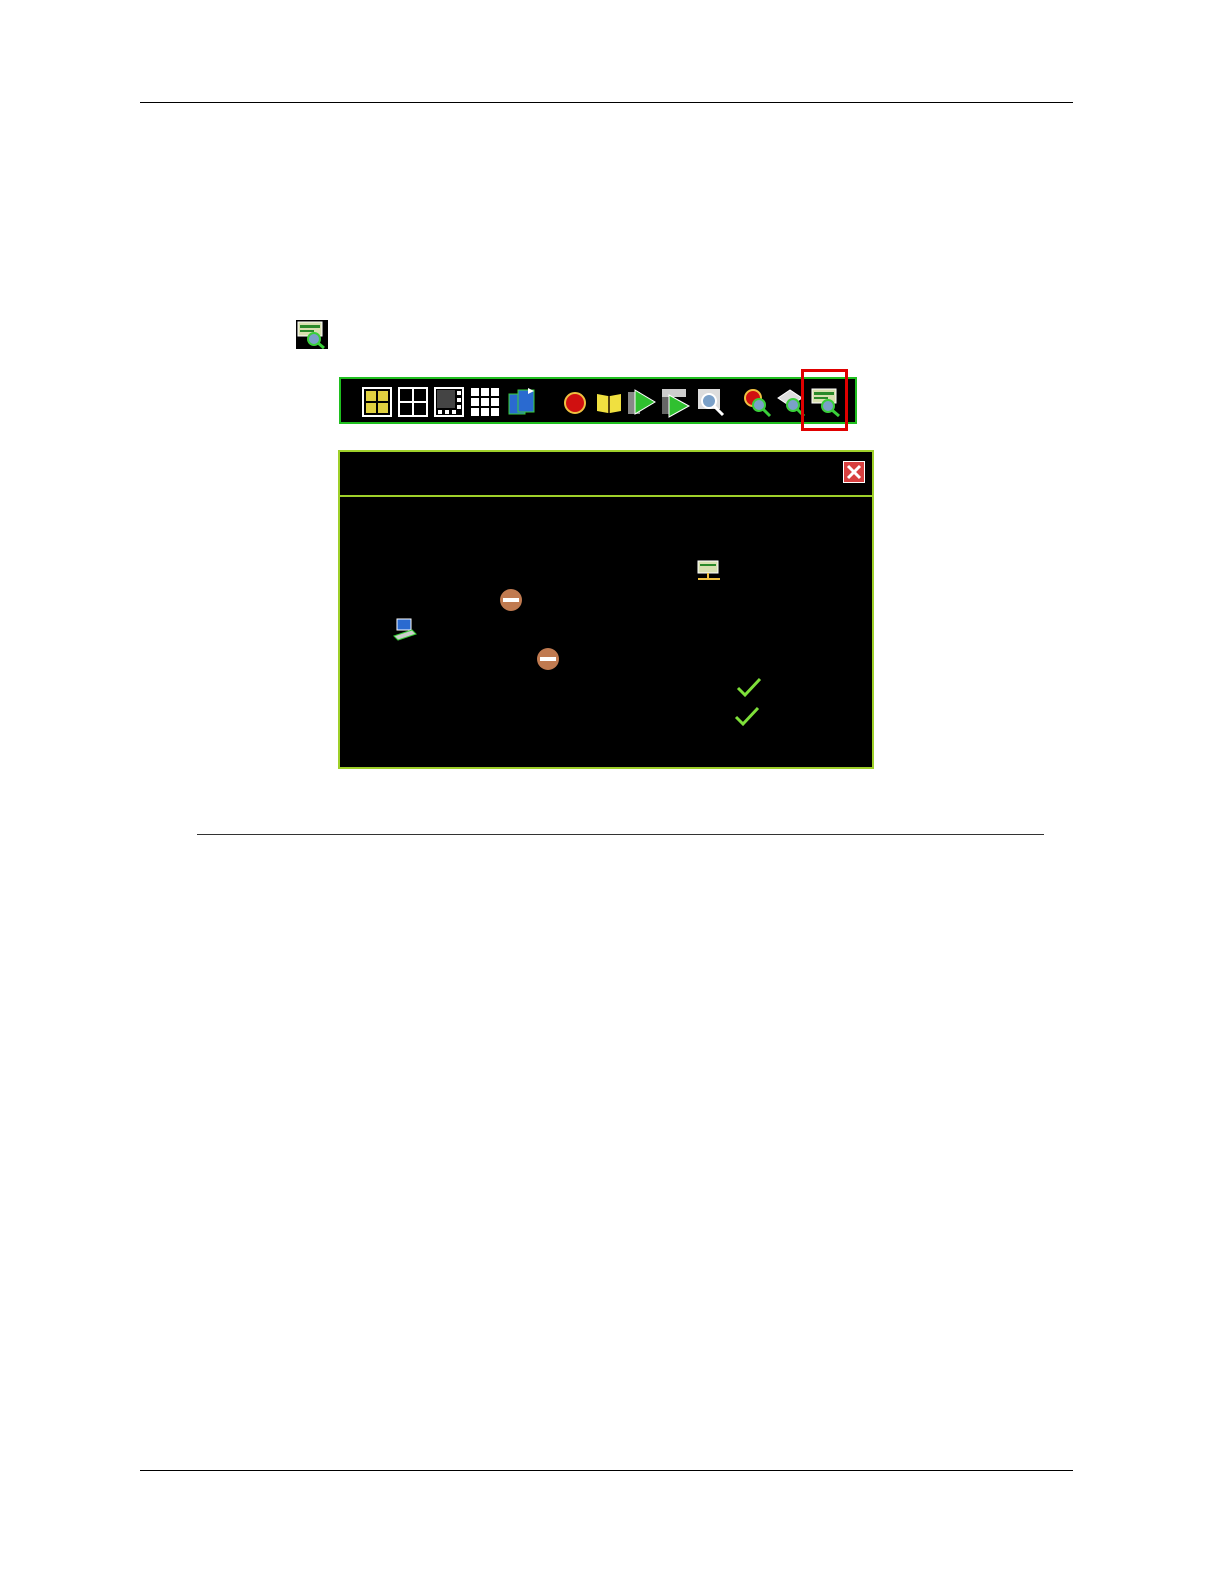 The width and height of the screenshot is (1224, 1584). Describe the element at coordinates (485, 402) in the screenshot. I see `nine-split-view-icon` at that location.